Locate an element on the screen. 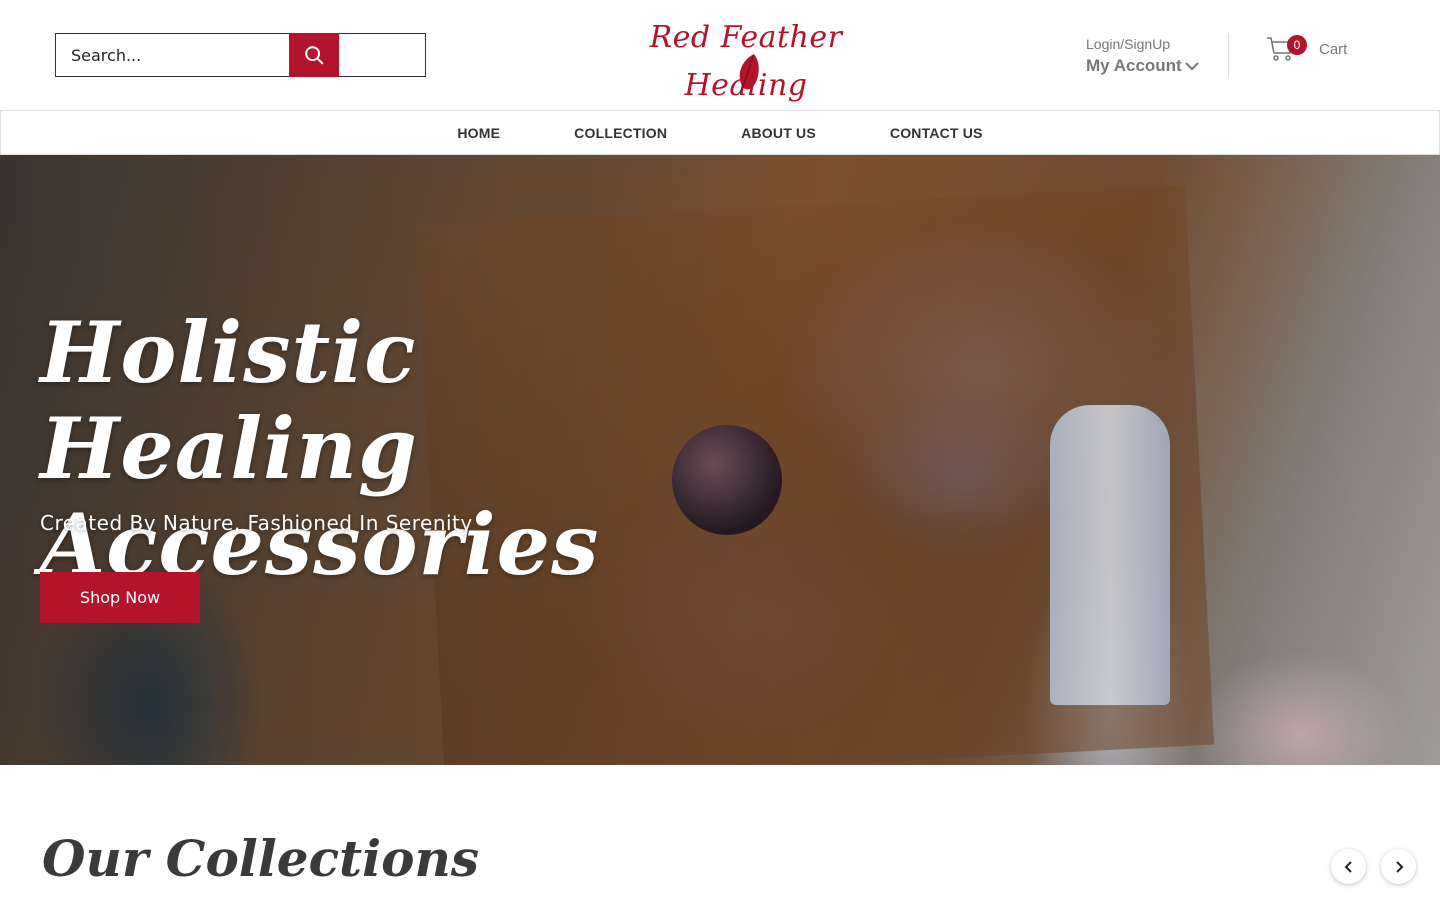 The width and height of the screenshot is (1440, 900). search-button is located at coordinates (314, 55).